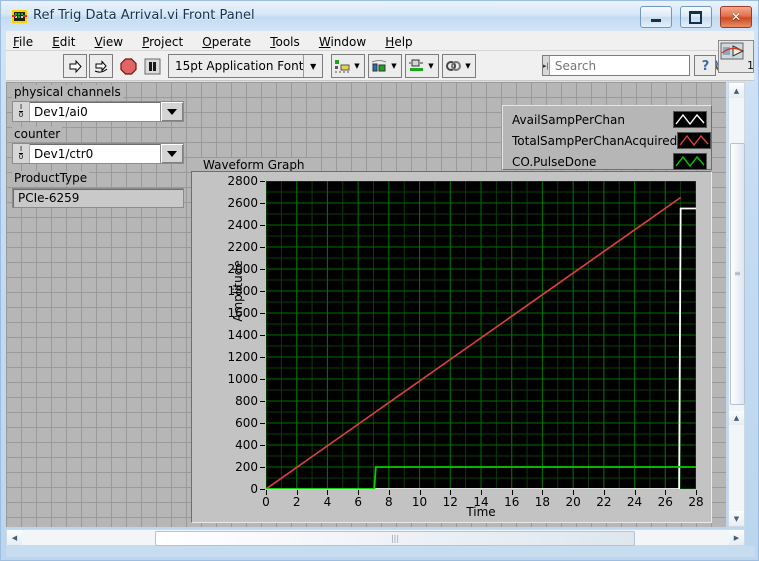  What do you see at coordinates (612, 140) in the screenshot?
I see `legend-row: TotalSampPerChanAcquired` at bounding box center [612, 140].